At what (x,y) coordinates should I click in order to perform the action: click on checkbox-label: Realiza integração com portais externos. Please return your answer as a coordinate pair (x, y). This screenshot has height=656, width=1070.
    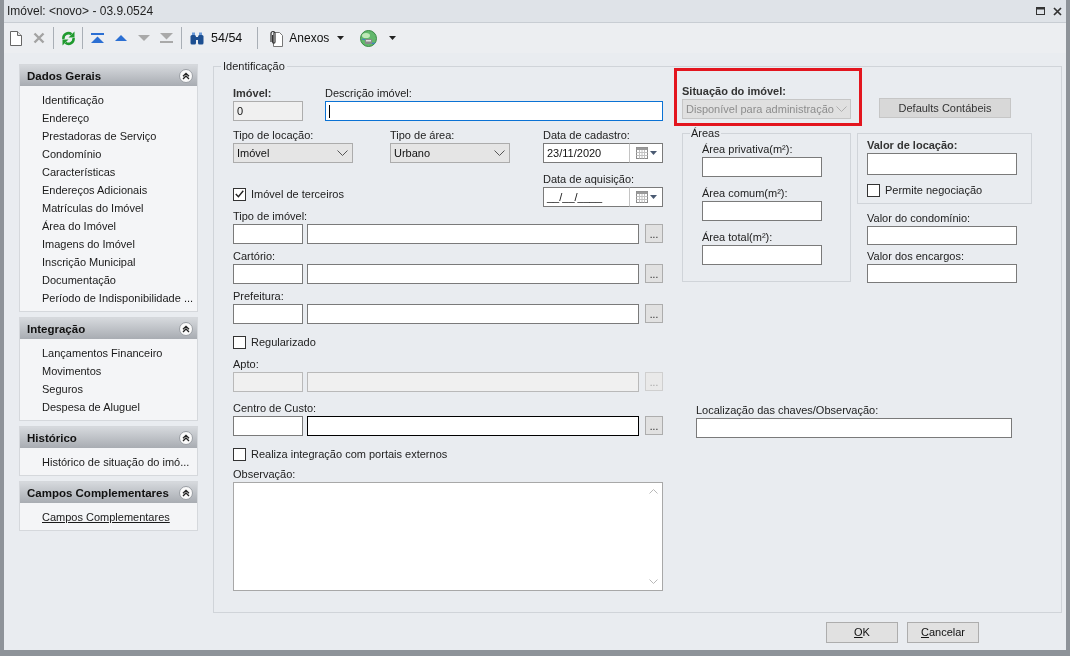
    Looking at the image, I should click on (349, 454).